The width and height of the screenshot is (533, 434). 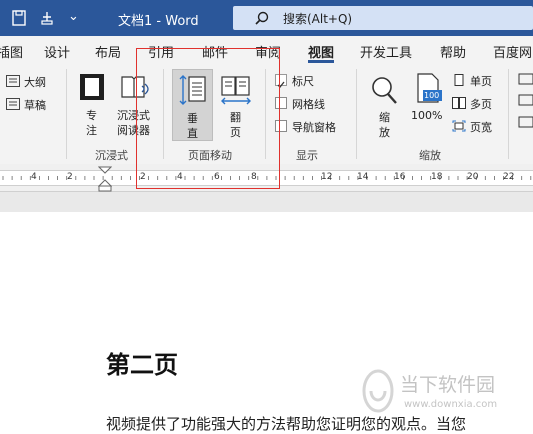 I want to click on draft-view-button: 草稿, so click(x=31, y=104).